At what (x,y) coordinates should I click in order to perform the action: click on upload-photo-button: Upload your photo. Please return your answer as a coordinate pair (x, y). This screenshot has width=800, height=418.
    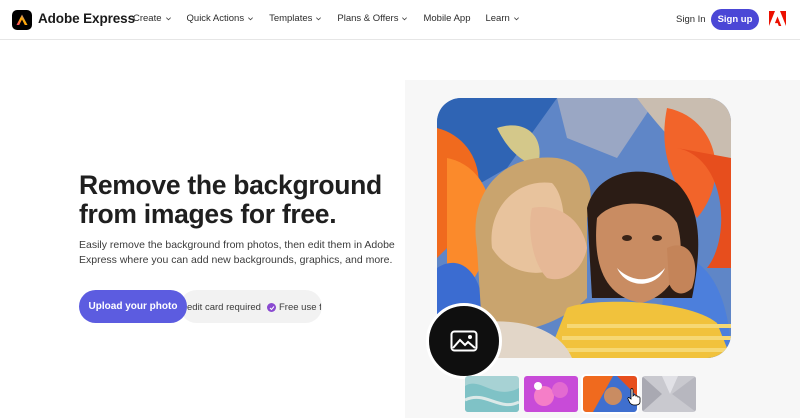
    Looking at the image, I should click on (133, 306).